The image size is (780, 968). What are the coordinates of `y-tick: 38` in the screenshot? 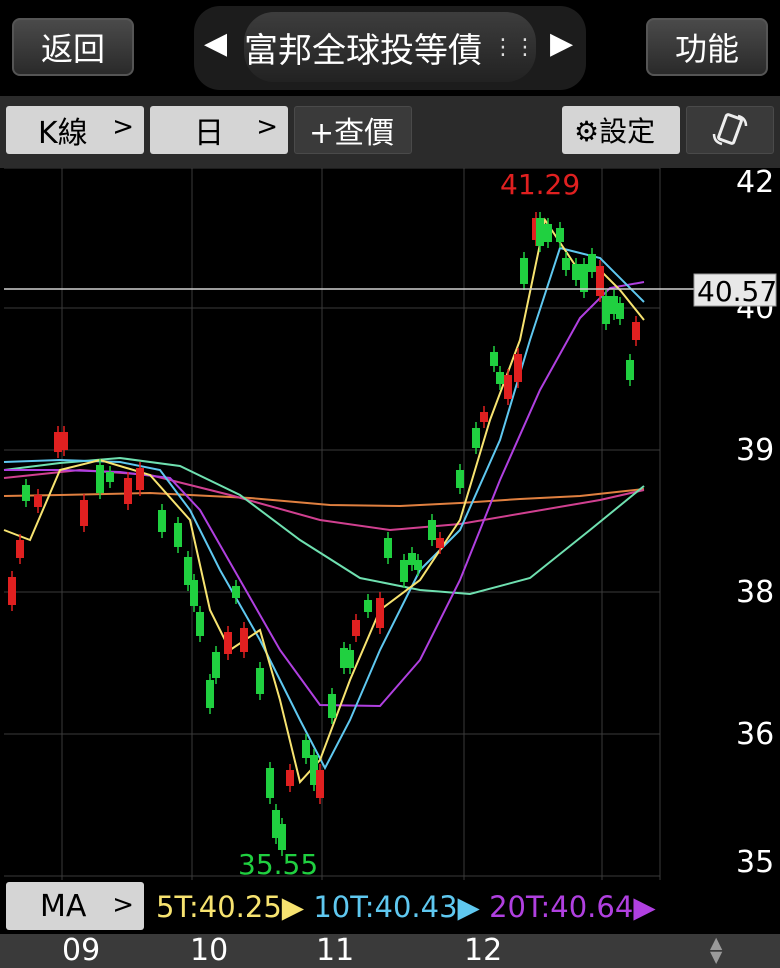 It's located at (755, 592).